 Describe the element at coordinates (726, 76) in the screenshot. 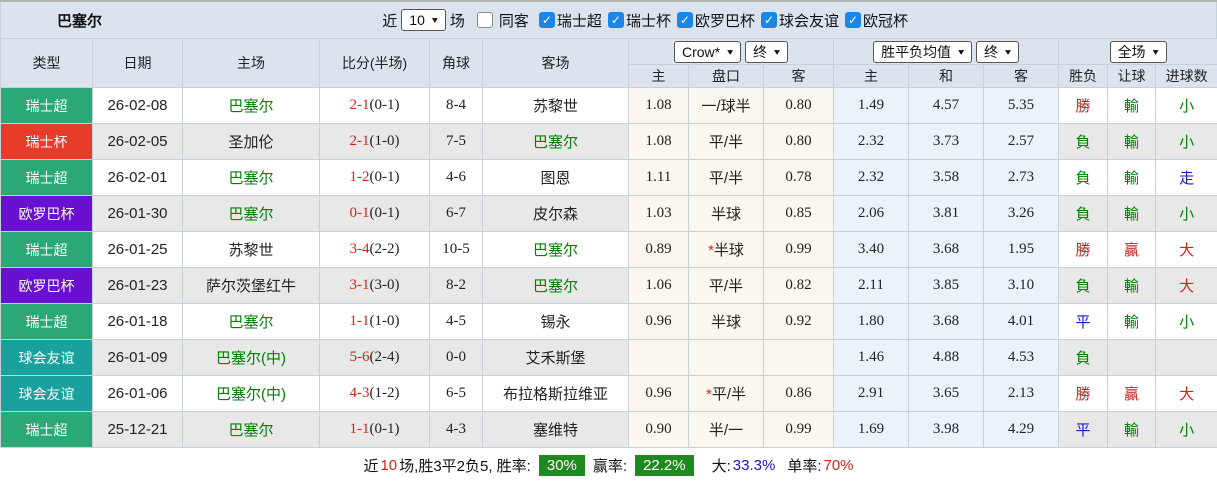

I see `col-header-ah-line: 盘口` at that location.